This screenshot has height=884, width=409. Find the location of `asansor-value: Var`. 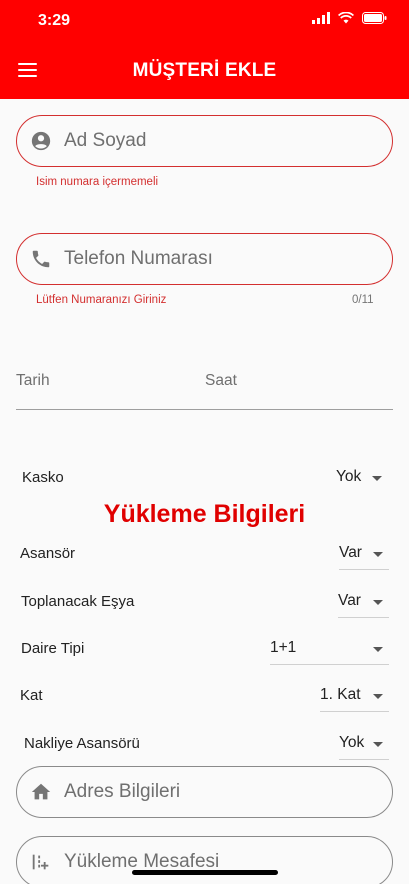

asansor-value: Var is located at coordinates (350, 552).